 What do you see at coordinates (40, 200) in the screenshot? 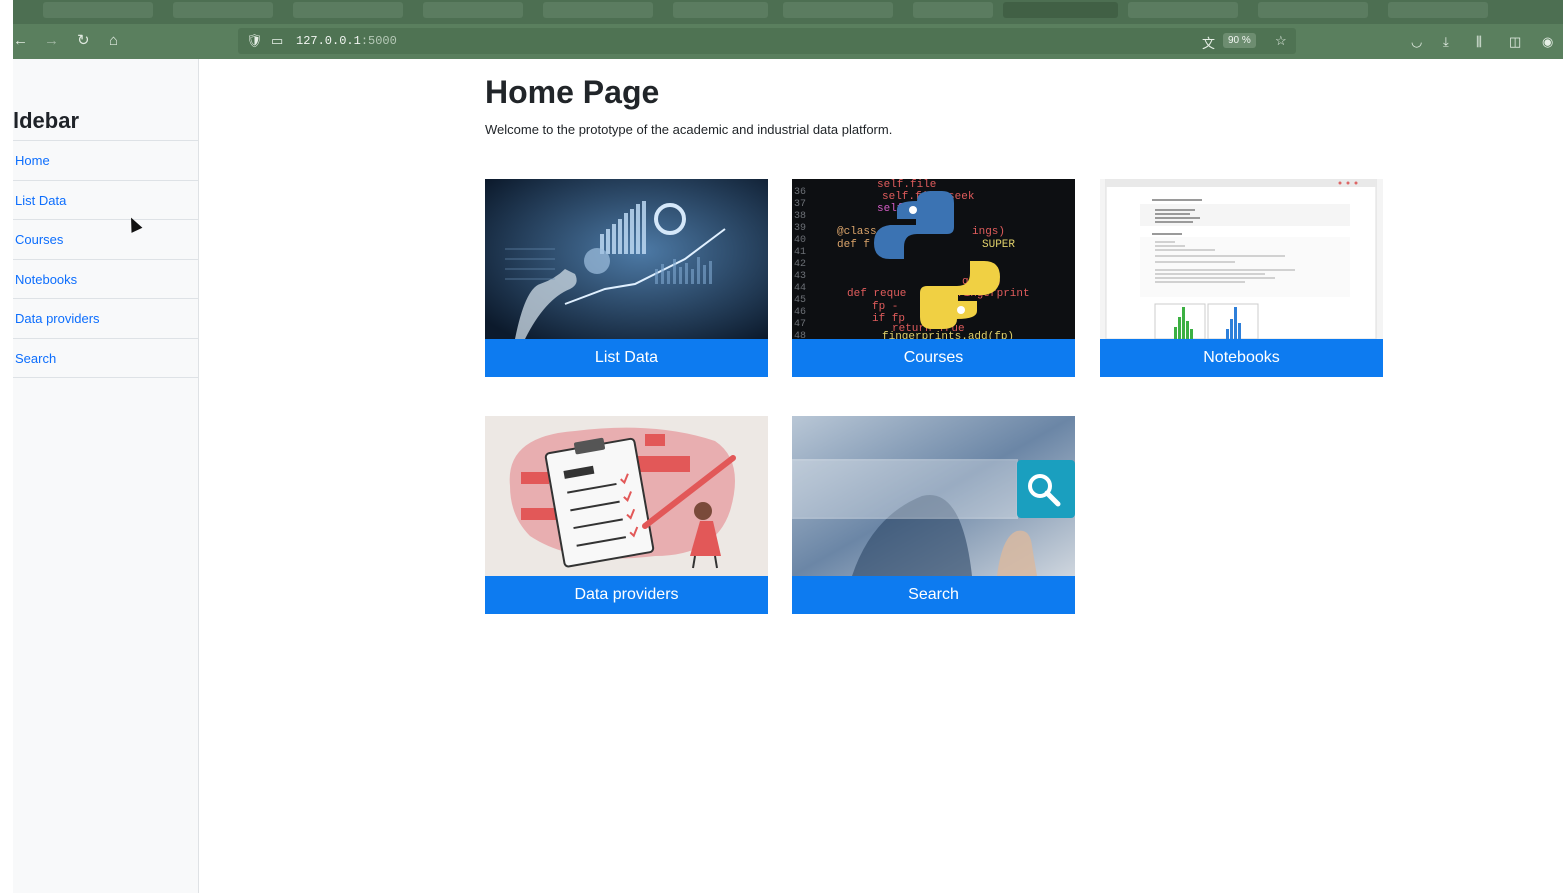
I see `sidebar-item-label: List Data` at bounding box center [40, 200].